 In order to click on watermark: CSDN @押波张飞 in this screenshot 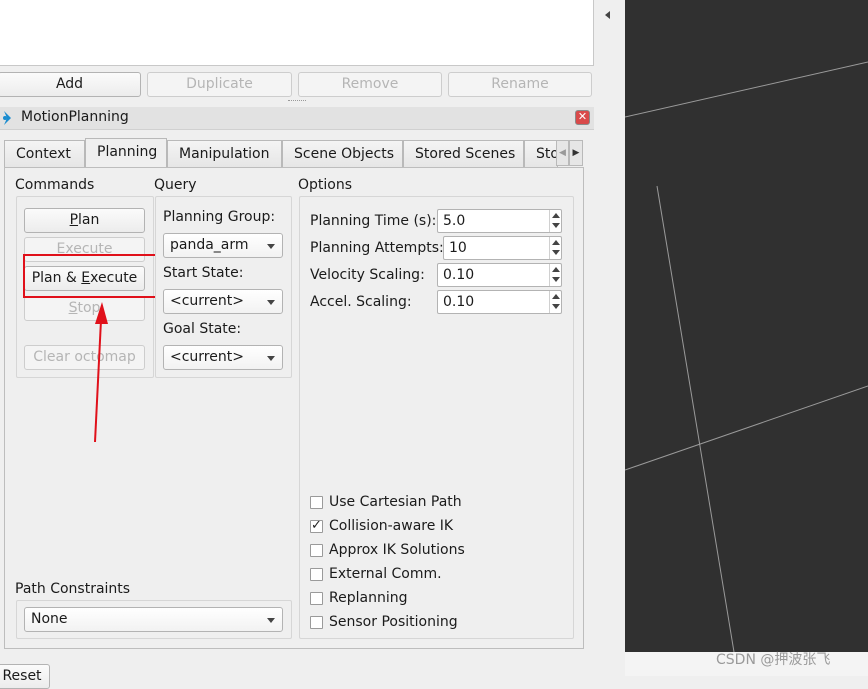, I will do `click(773, 660)`.